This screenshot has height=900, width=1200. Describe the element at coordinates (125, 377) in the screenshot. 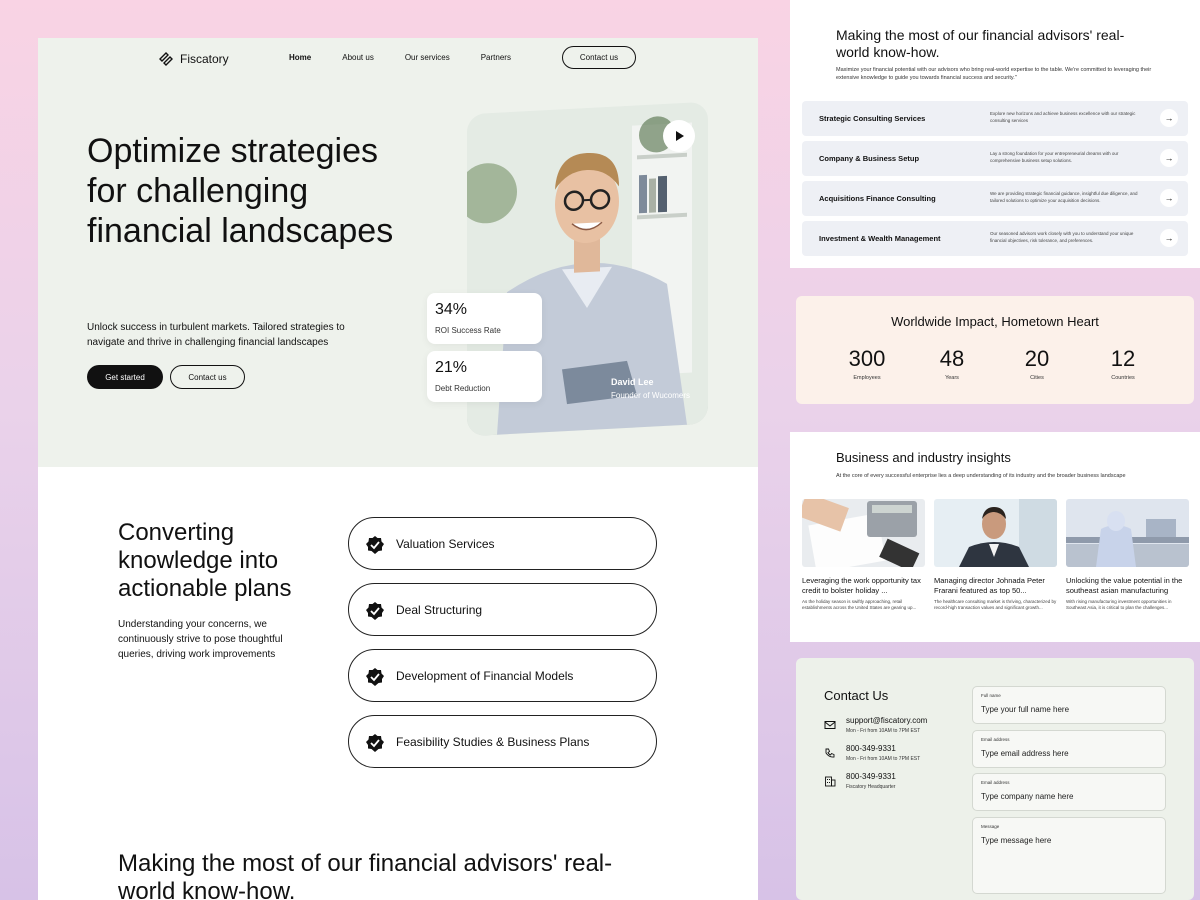

I see `get-started-button: Get started` at that location.